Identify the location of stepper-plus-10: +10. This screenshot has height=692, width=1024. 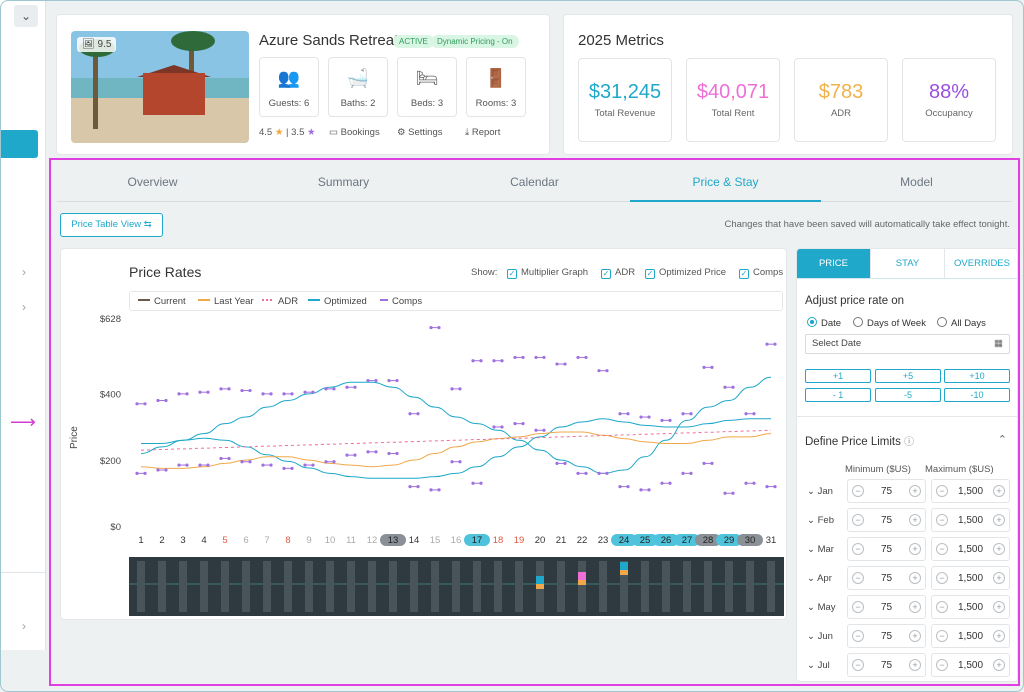
(977, 376).